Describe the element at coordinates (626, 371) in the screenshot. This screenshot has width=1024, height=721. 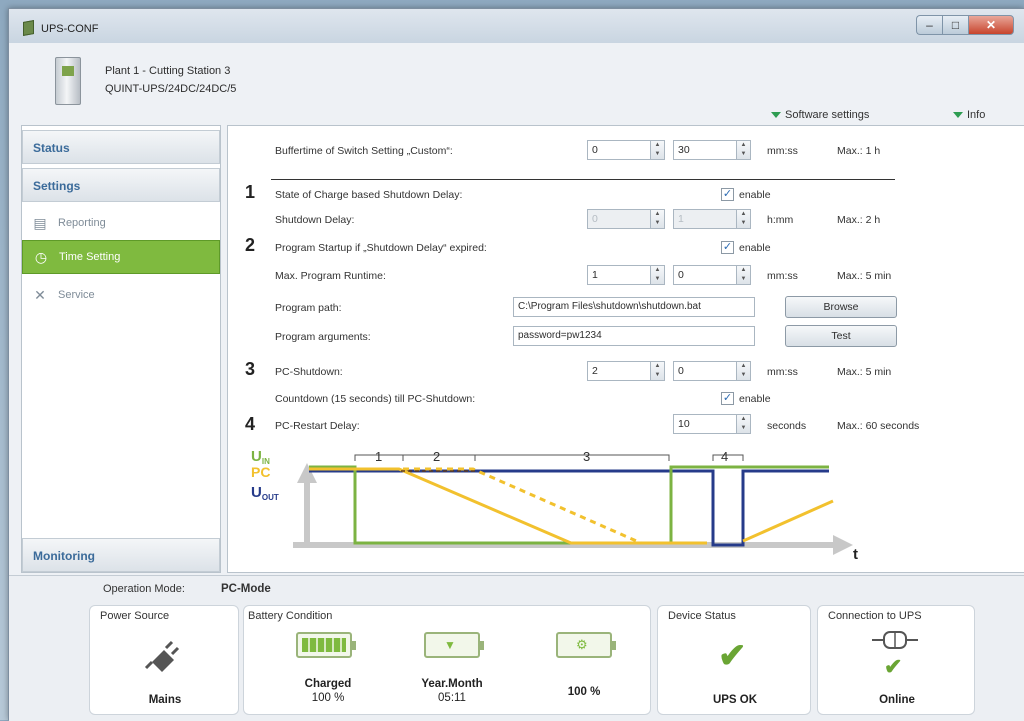
I see `pc-shutdown-minutes-input: 2 ▲ ▼` at that location.